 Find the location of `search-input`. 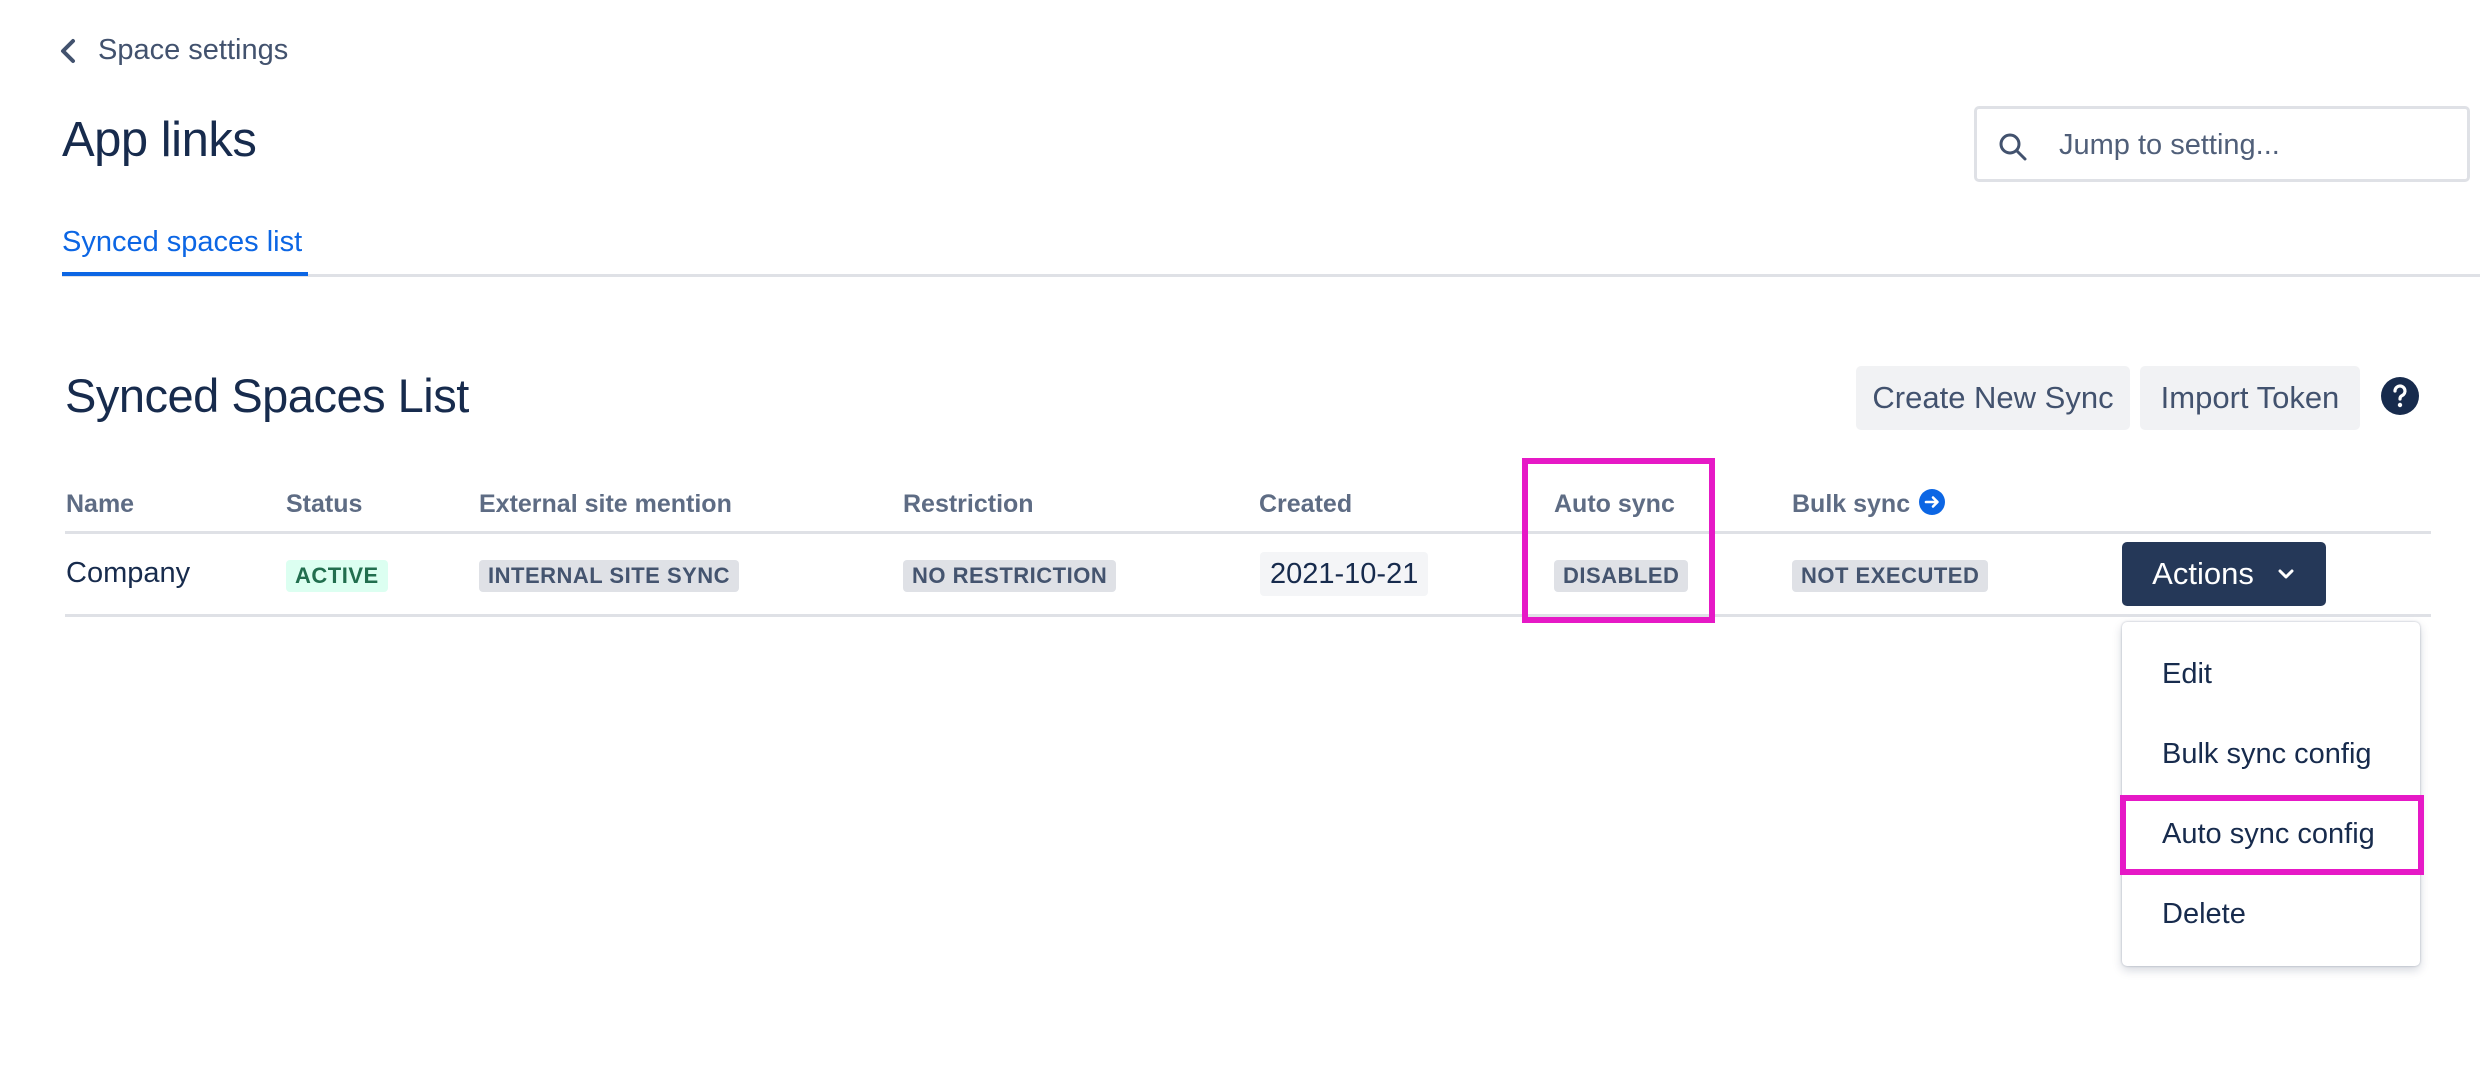

search-input is located at coordinates (2254, 145).